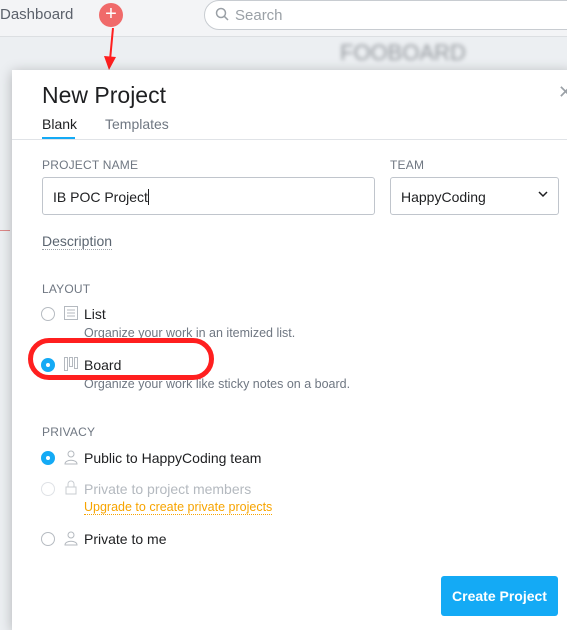  Describe the element at coordinates (36, 14) in the screenshot. I see `dashboard-link: Dashboard` at that location.